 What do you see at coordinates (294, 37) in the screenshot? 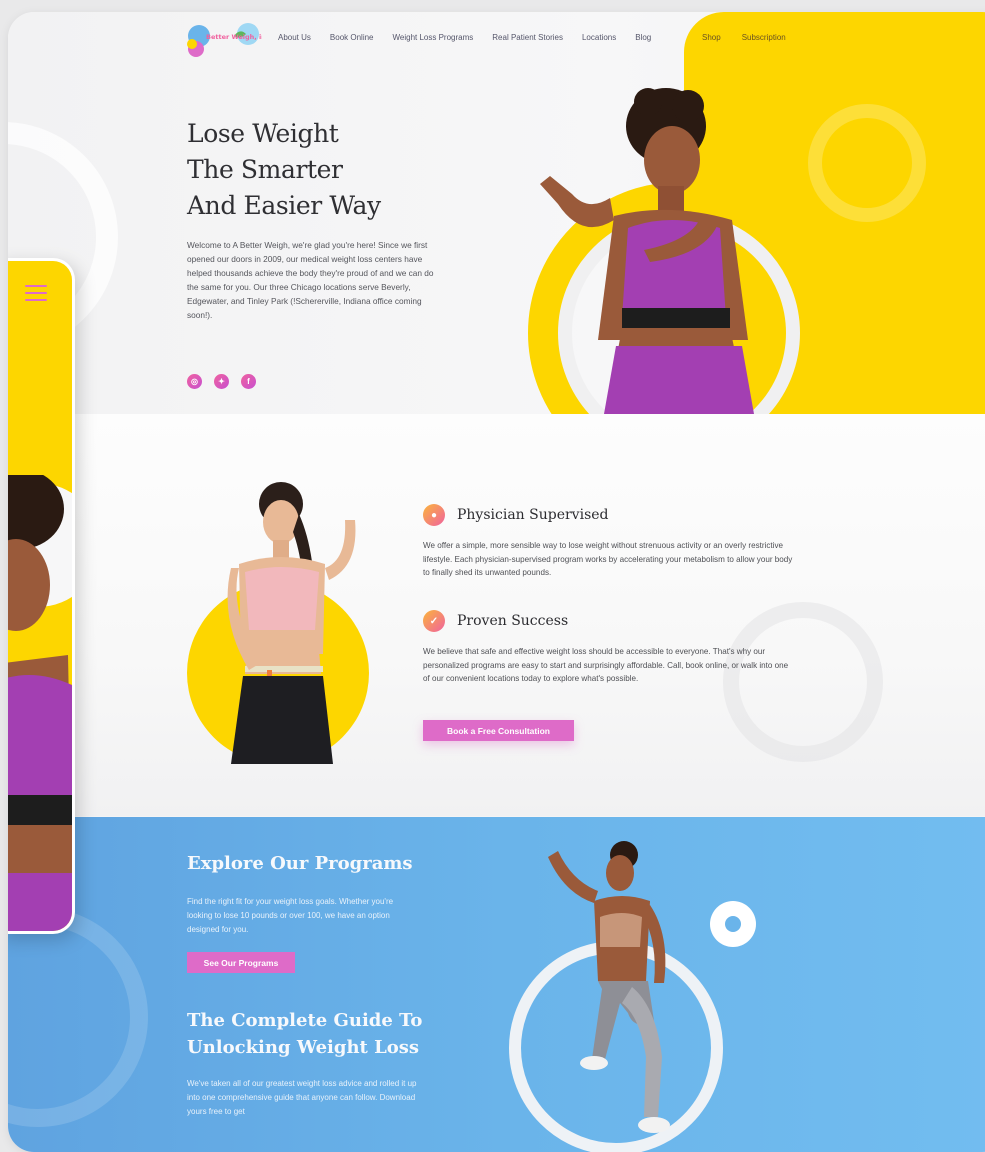
I see `nav-about-us: About Us` at bounding box center [294, 37].